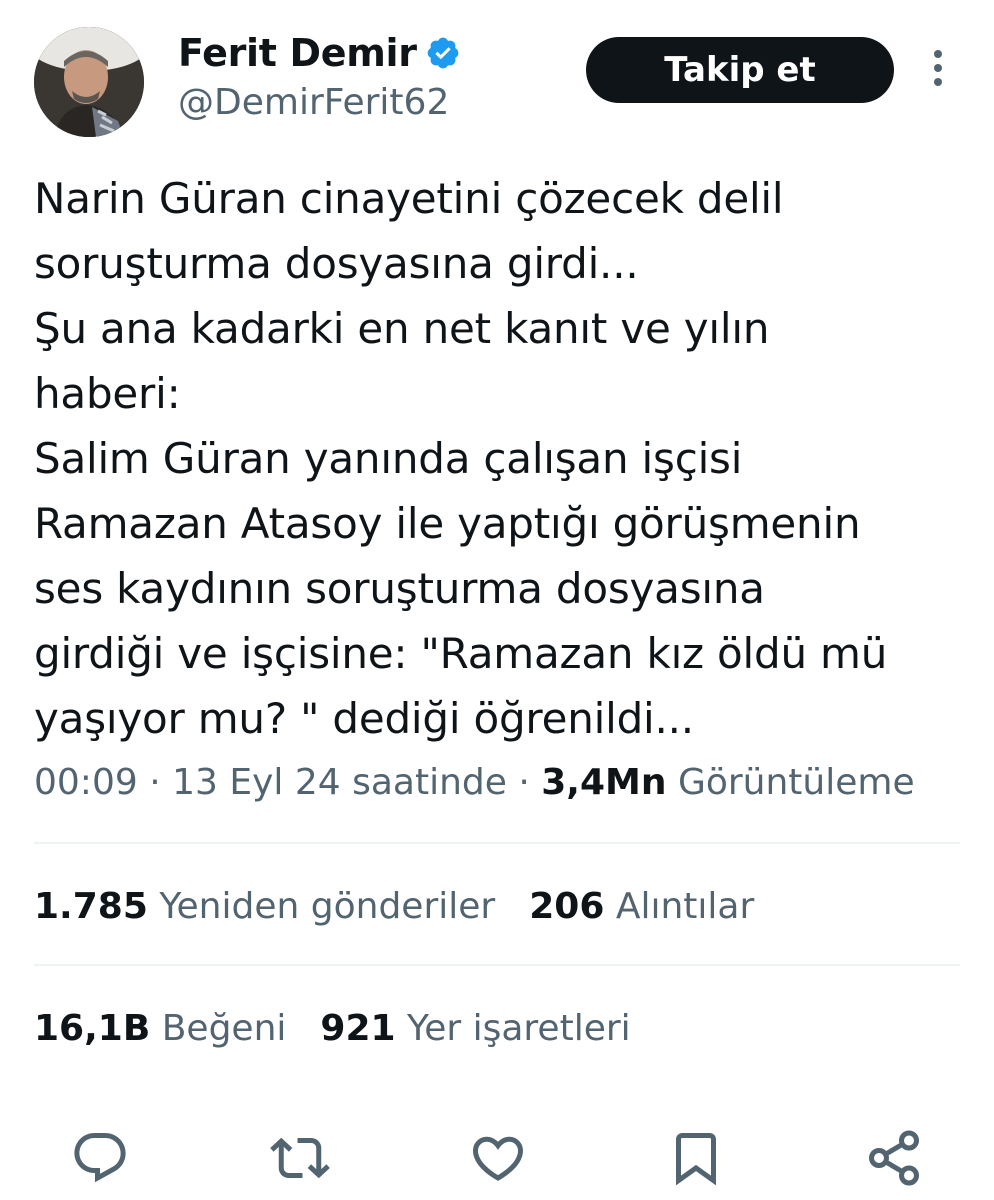  I want to click on bookmarks-count: 921, so click(358, 1028).